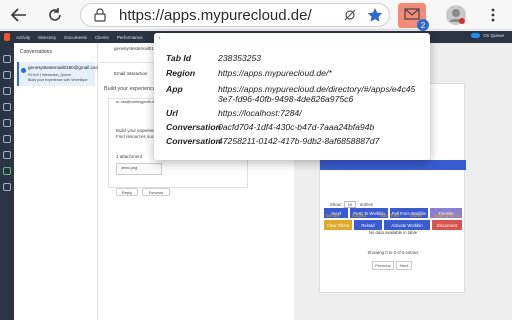  What do you see at coordinates (375, 17) in the screenshot?
I see `favorite-star-icon` at bounding box center [375, 17].